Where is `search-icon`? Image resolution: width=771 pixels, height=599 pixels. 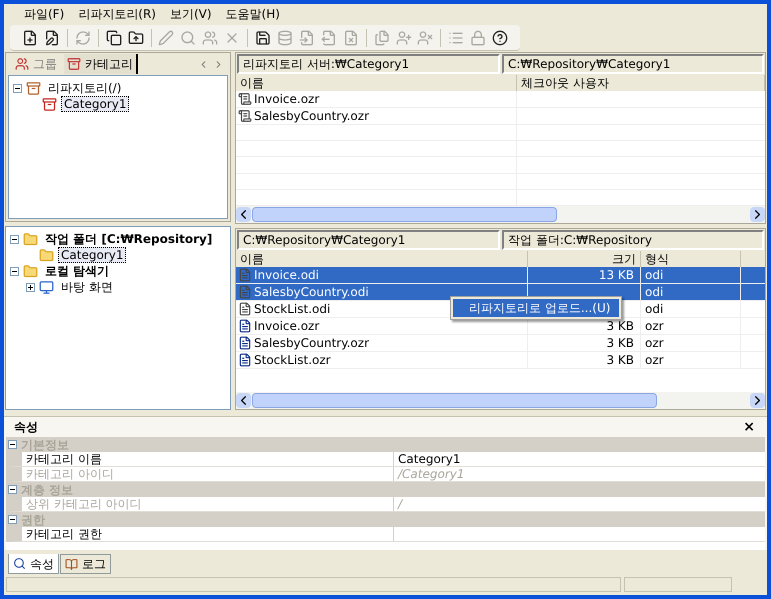
search-icon is located at coordinates (19, 563).